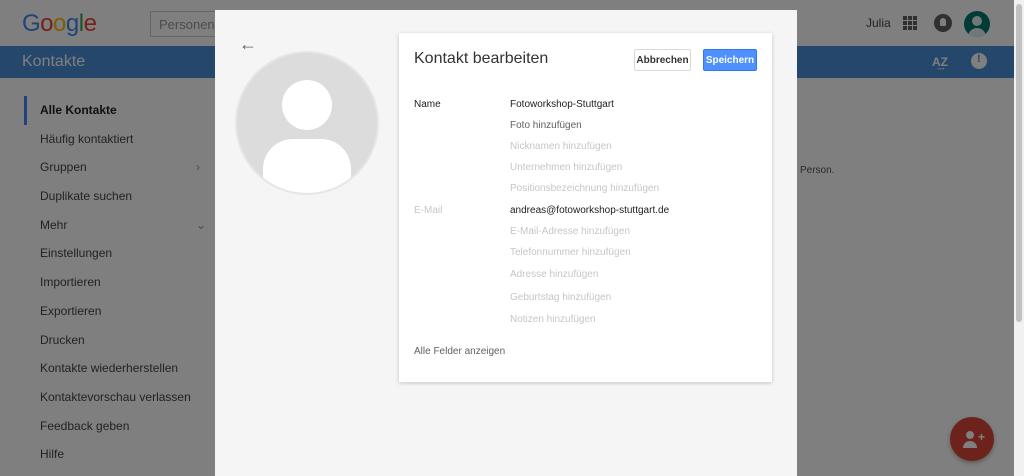  I want to click on job-title-field: Positionsbezeichnung hinzufügen, so click(584, 188).